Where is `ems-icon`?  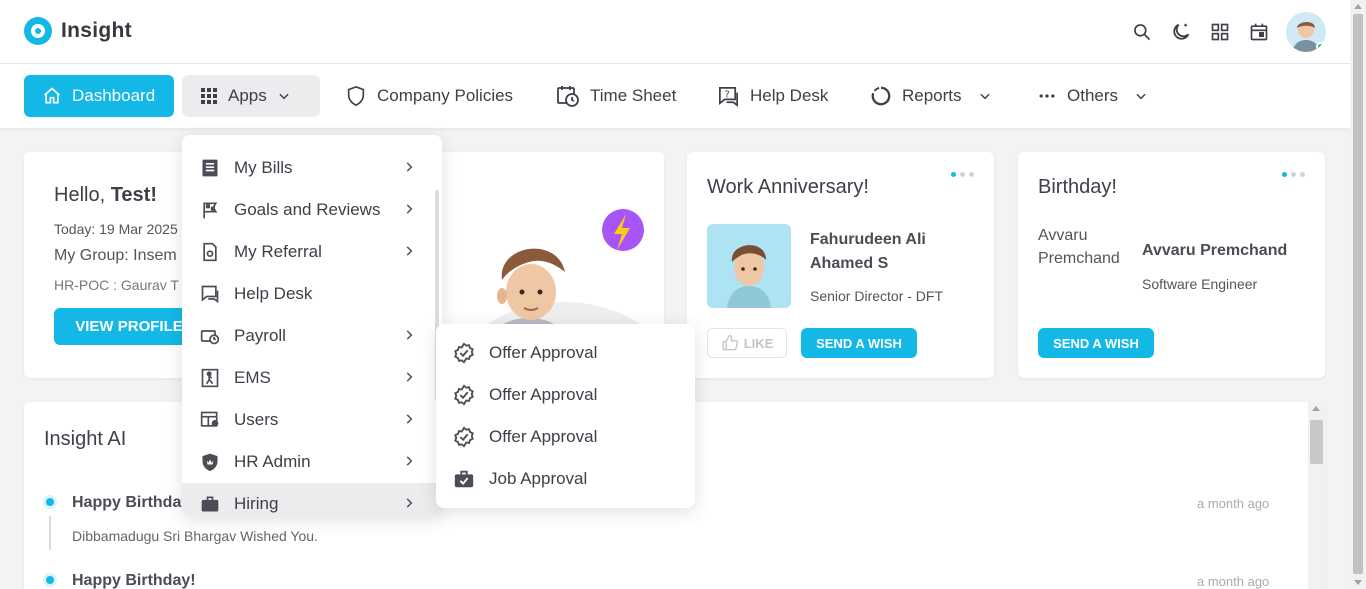
ems-icon is located at coordinates (210, 378).